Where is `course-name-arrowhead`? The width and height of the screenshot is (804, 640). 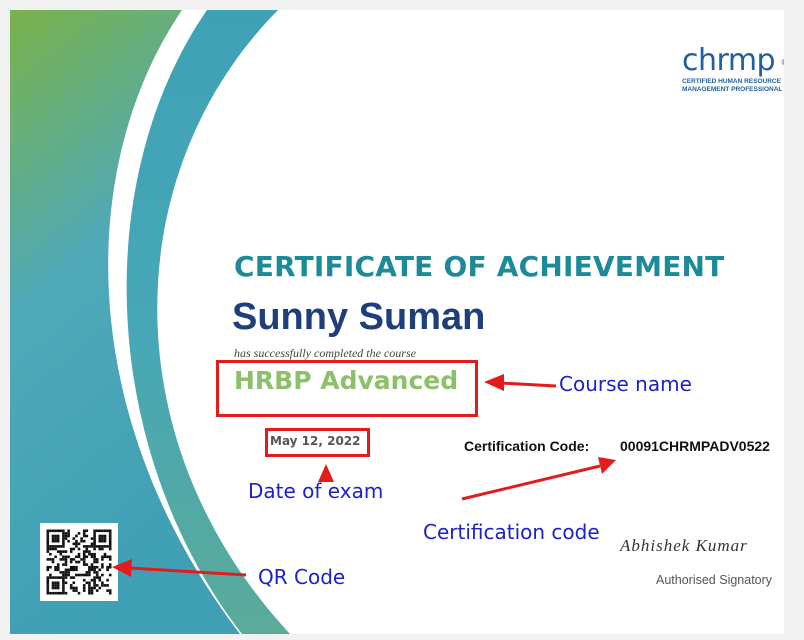 course-name-arrowhead is located at coordinates (494, 382).